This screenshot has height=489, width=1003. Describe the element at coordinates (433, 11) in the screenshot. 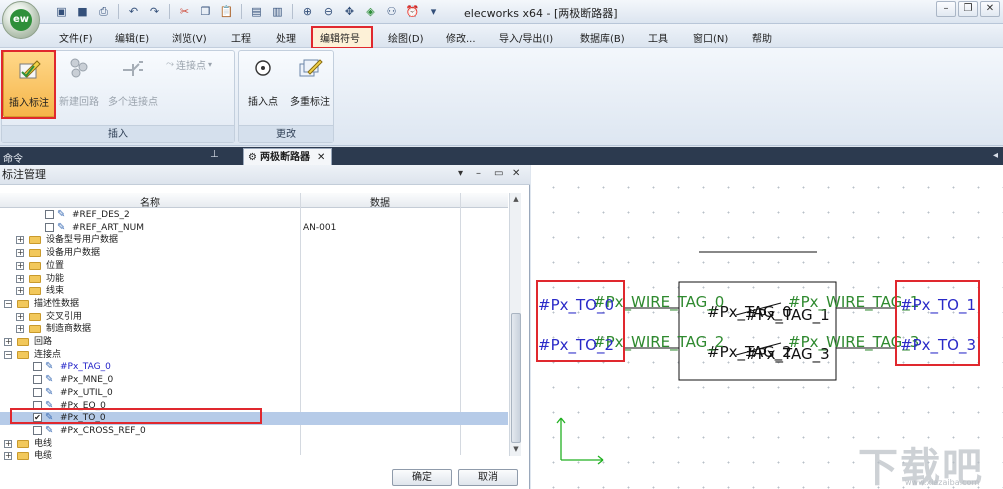

I see `customize-qat-icon: ▾` at that location.